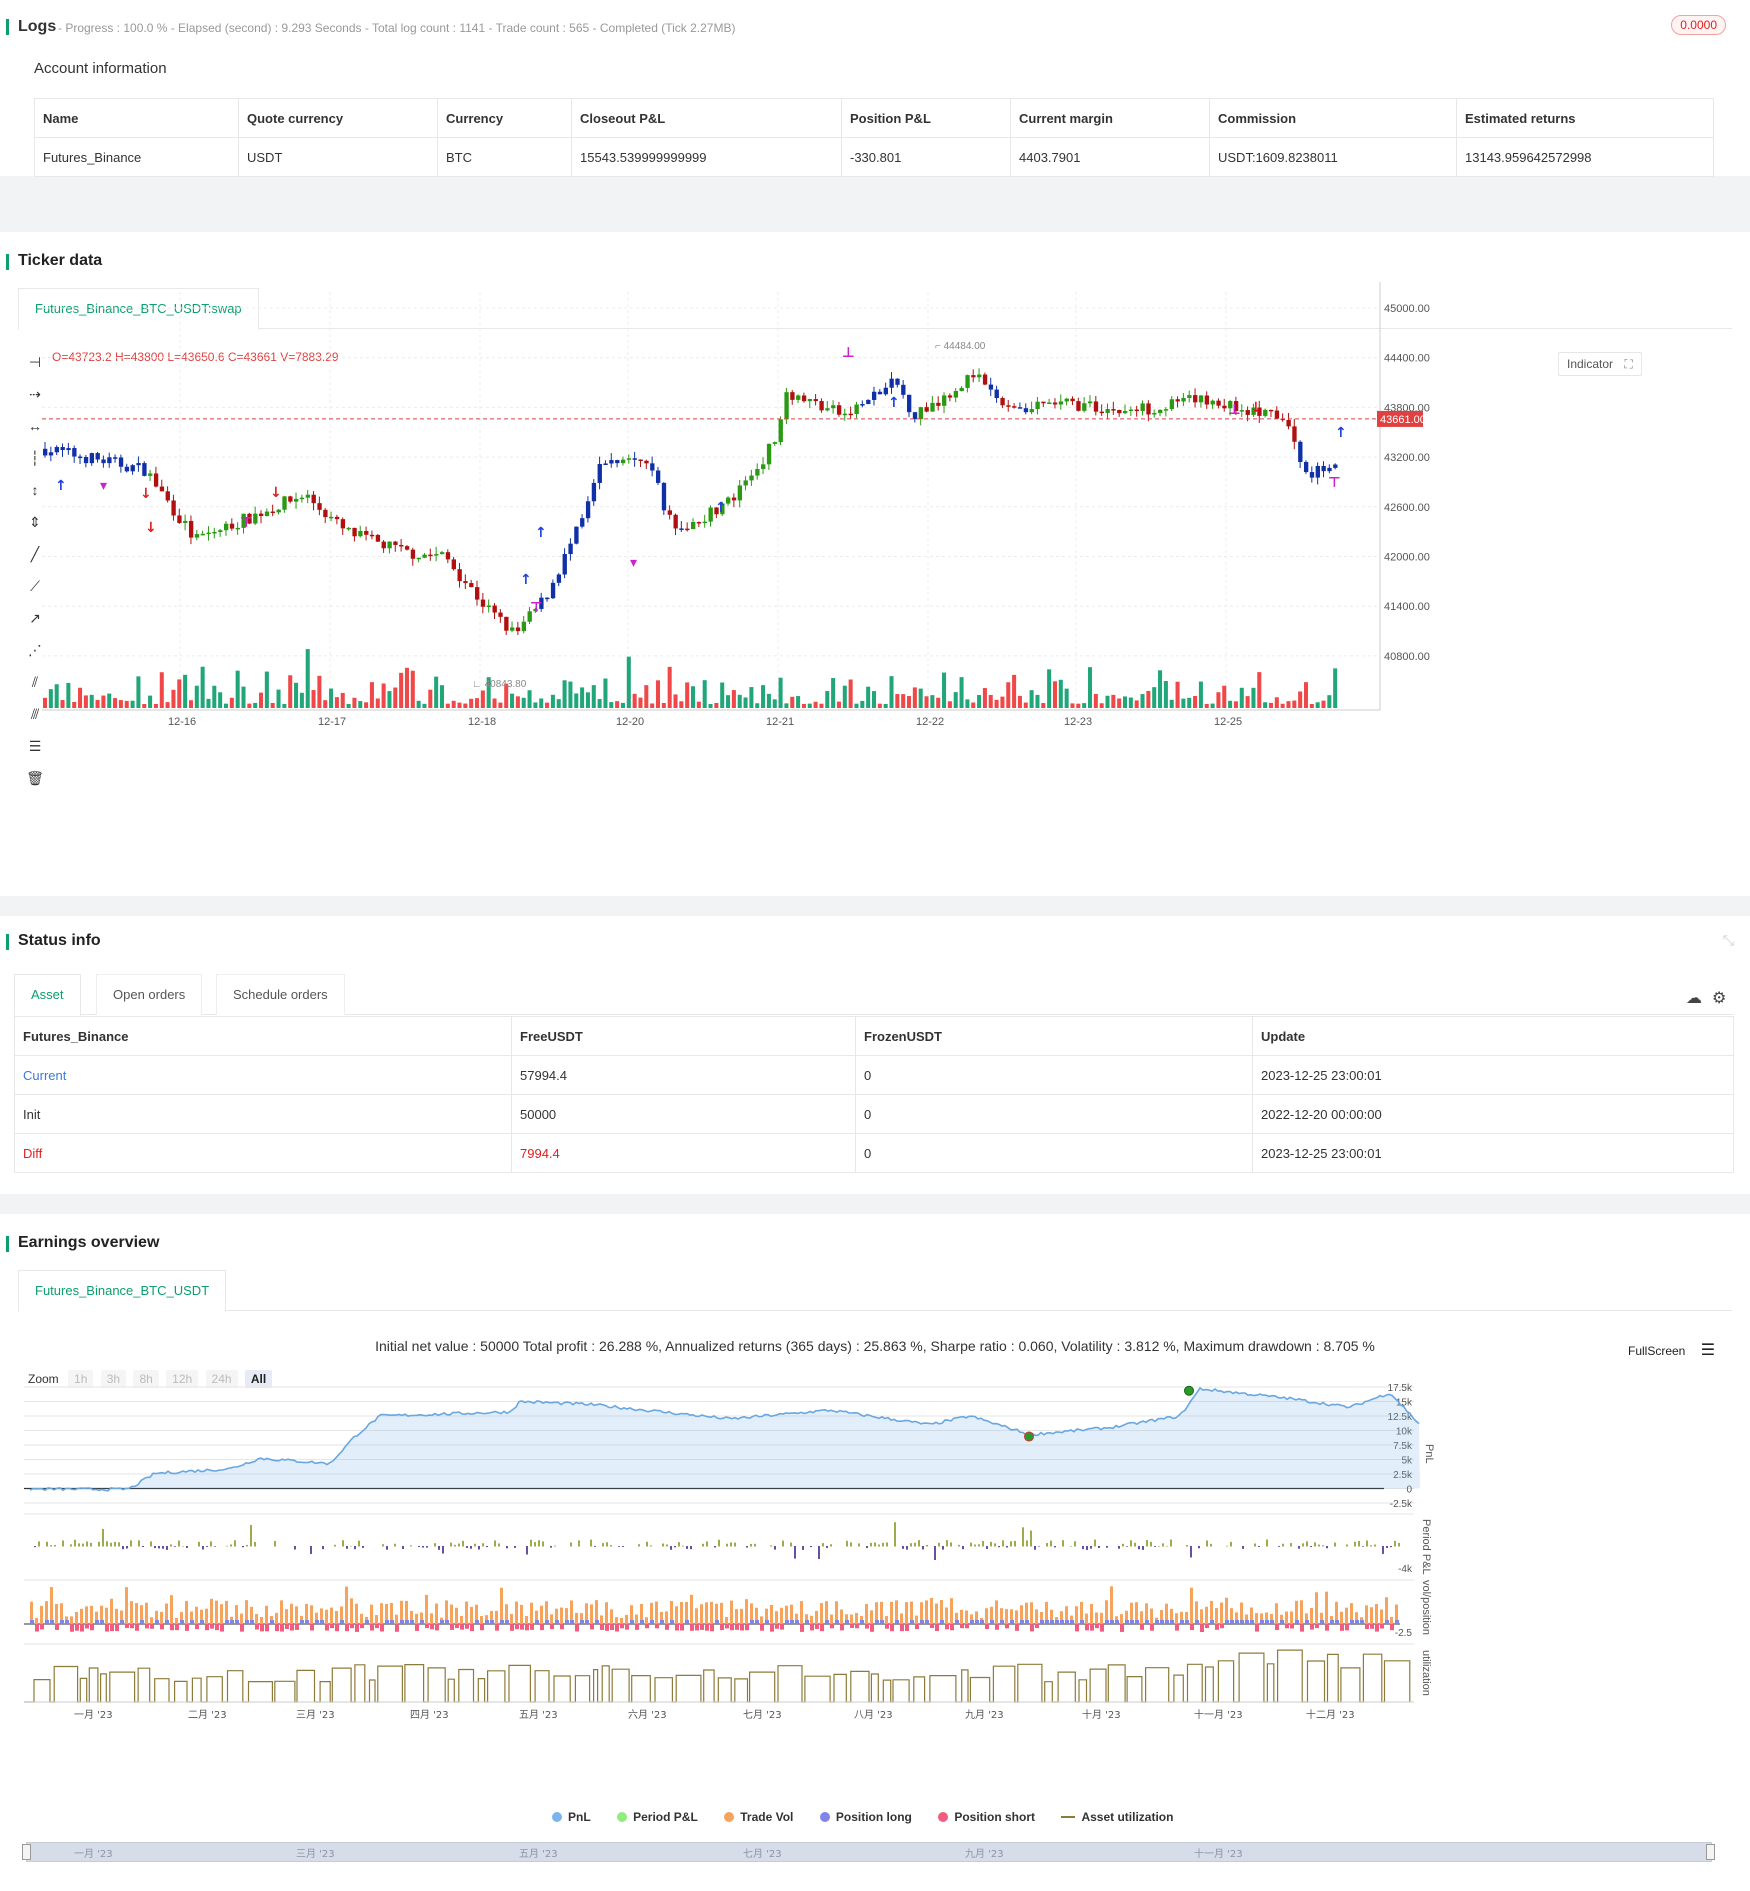 This screenshot has height=1891, width=1750. What do you see at coordinates (35, 778) in the screenshot?
I see `trash-icon: 🗑` at bounding box center [35, 778].